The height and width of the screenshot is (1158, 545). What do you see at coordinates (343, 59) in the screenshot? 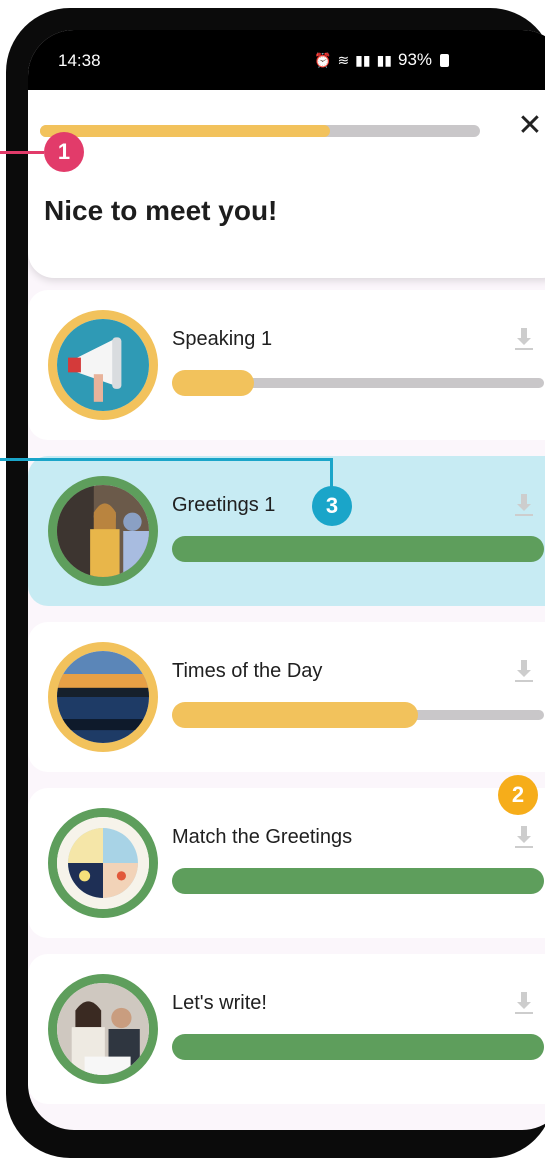
I see `wifi-icon: ≋` at bounding box center [343, 59].